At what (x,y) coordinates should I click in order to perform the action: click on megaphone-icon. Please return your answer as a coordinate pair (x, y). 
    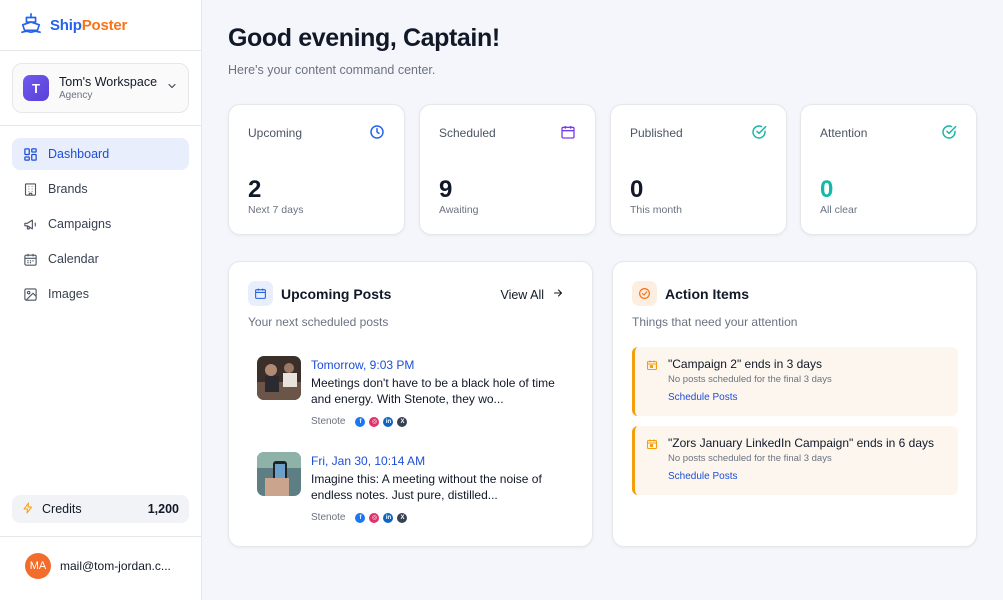
    Looking at the image, I should click on (30, 224).